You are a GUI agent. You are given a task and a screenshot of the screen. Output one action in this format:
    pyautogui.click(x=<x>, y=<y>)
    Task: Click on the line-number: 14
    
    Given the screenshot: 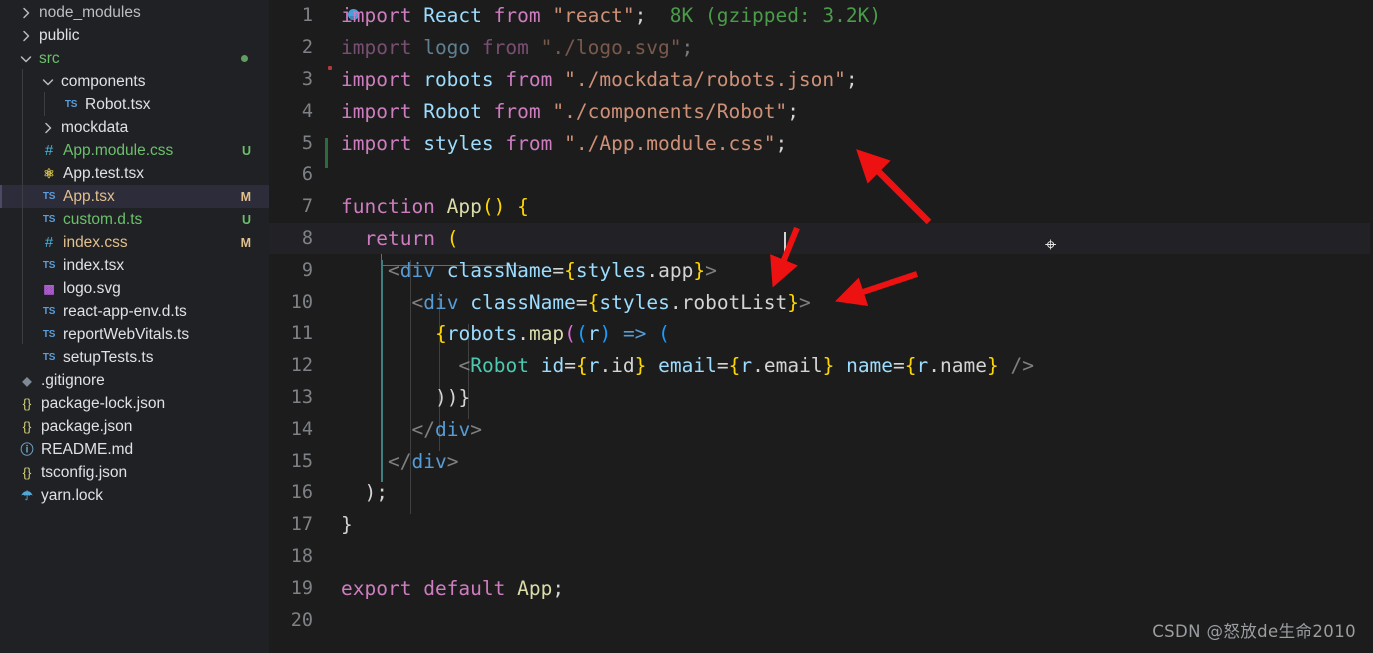 What is the action you would take?
    pyautogui.click(x=301, y=429)
    